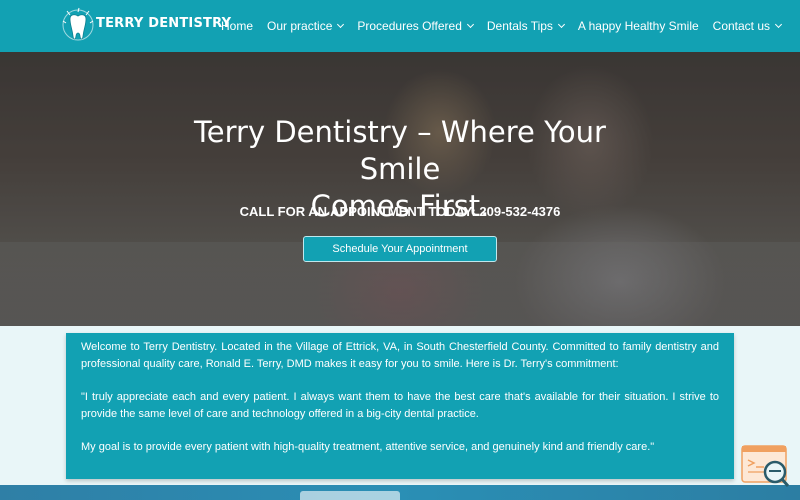 This screenshot has height=500, width=800. I want to click on tooth-icon, so click(78, 24).